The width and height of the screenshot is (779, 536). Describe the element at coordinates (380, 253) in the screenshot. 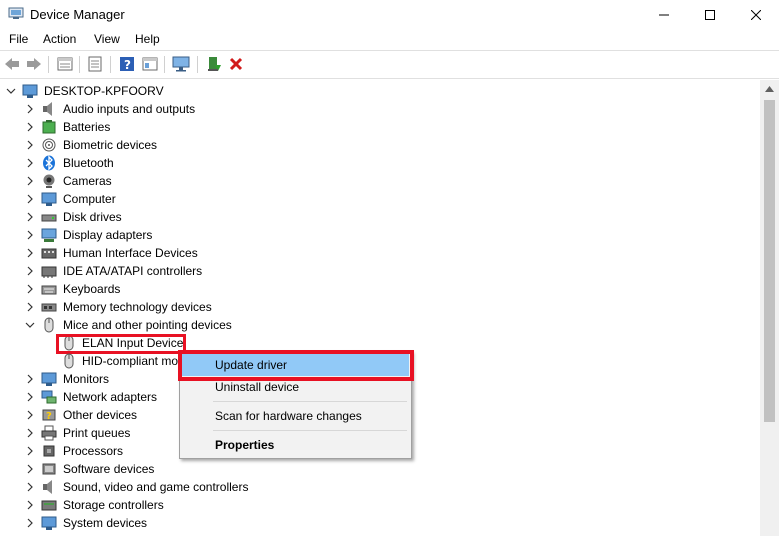

I see `tree-item-hid: Human Interface Devices` at that location.